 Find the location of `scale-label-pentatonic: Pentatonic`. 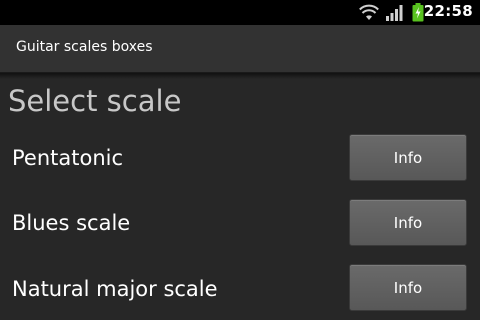

scale-label-pentatonic: Pentatonic is located at coordinates (68, 158).